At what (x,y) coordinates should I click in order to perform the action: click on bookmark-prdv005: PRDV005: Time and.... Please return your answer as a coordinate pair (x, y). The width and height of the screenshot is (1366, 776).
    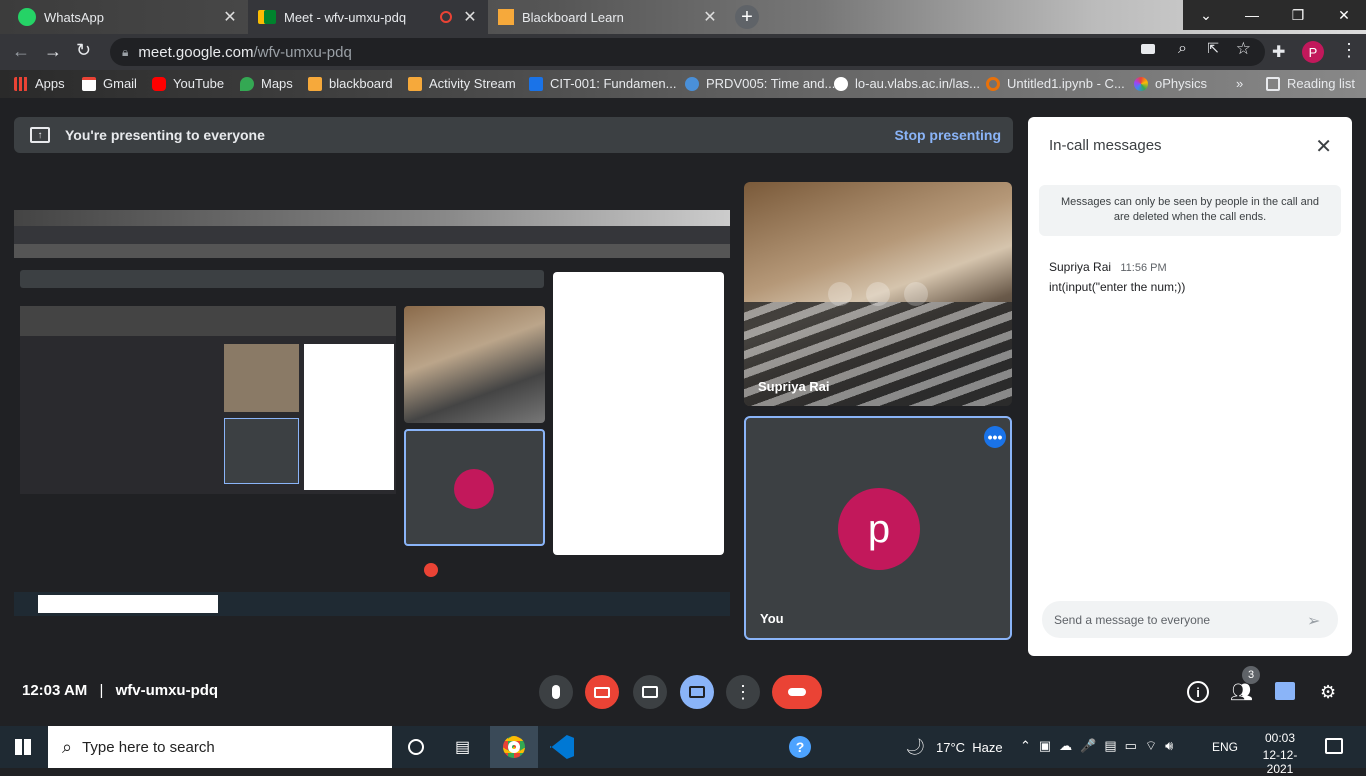
    Looking at the image, I should click on (760, 83).